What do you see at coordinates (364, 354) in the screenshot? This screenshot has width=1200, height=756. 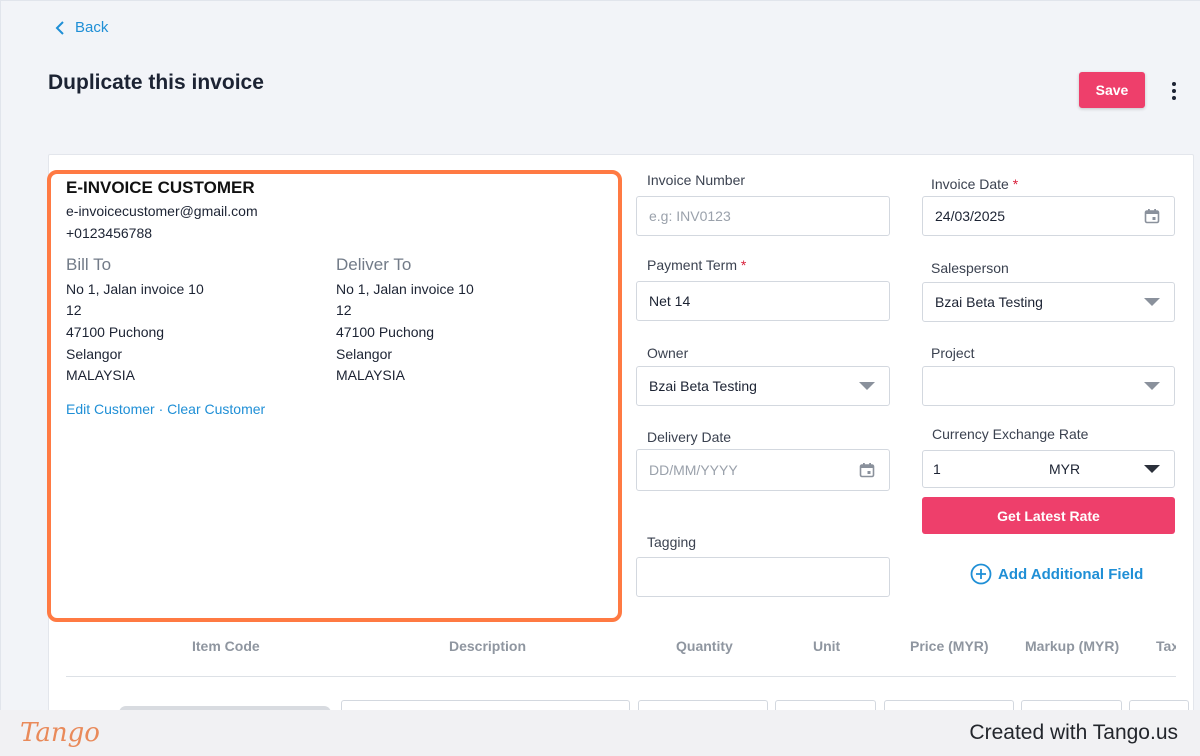 I see `deliver-to-line: Selangor` at bounding box center [364, 354].